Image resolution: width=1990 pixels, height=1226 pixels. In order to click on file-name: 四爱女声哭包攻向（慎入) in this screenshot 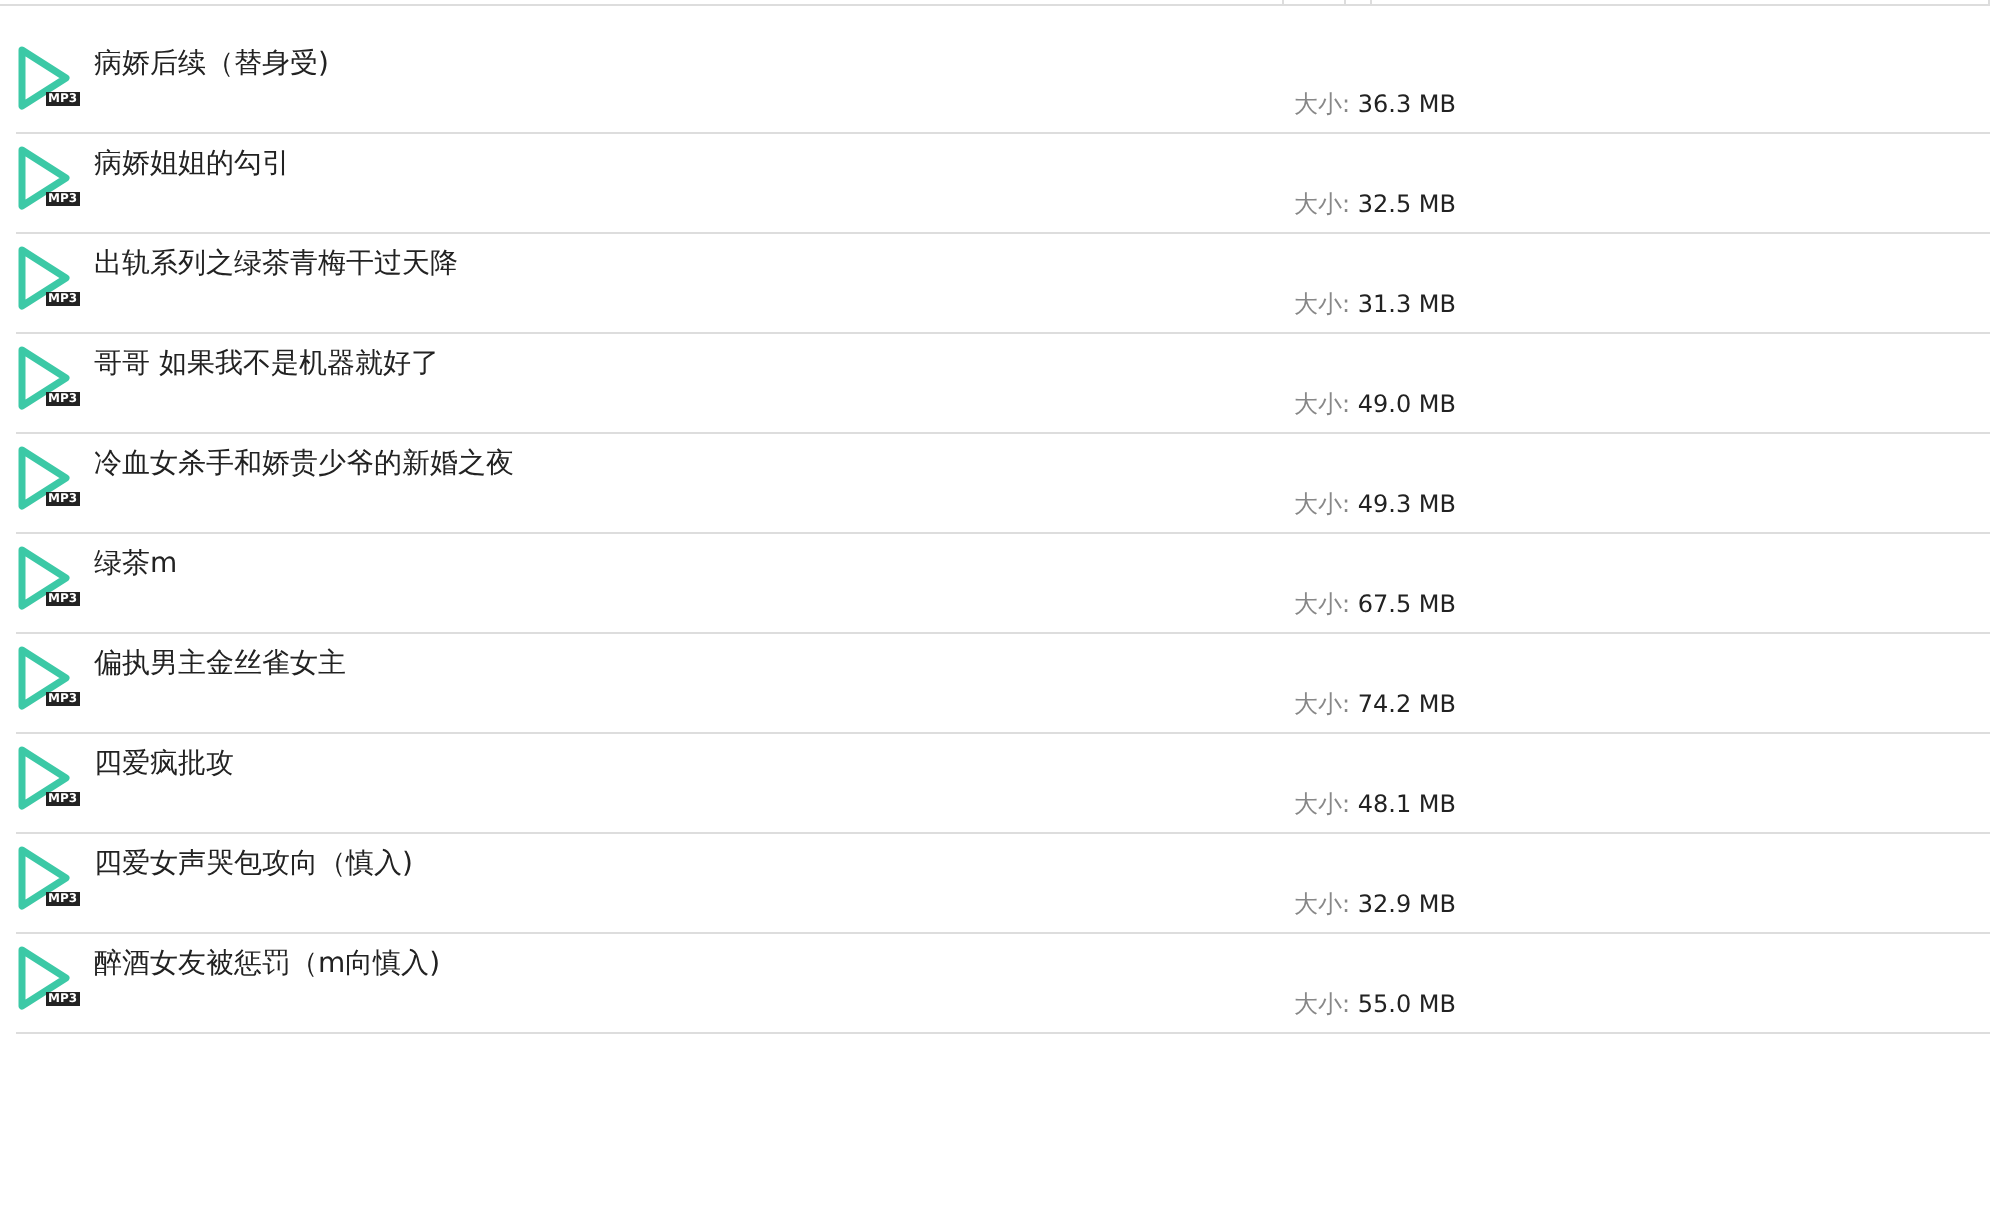, I will do `click(253, 864)`.